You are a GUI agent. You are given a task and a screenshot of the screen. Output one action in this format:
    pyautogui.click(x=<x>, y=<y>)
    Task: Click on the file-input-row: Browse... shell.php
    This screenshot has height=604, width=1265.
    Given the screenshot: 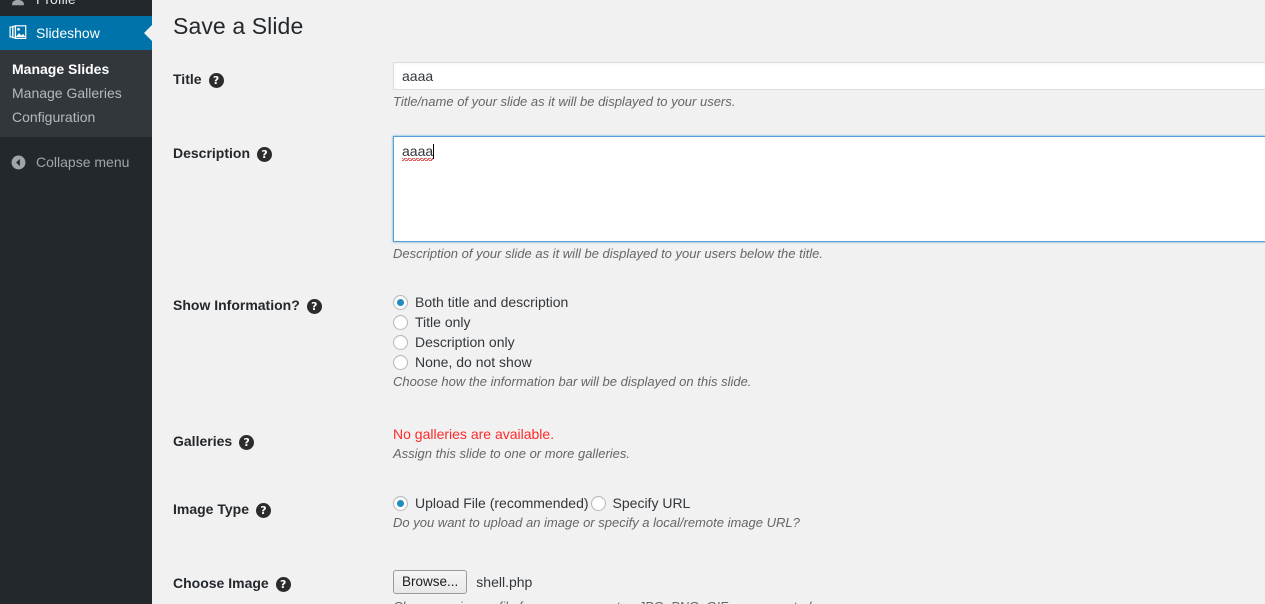 What is the action you would take?
    pyautogui.click(x=604, y=582)
    